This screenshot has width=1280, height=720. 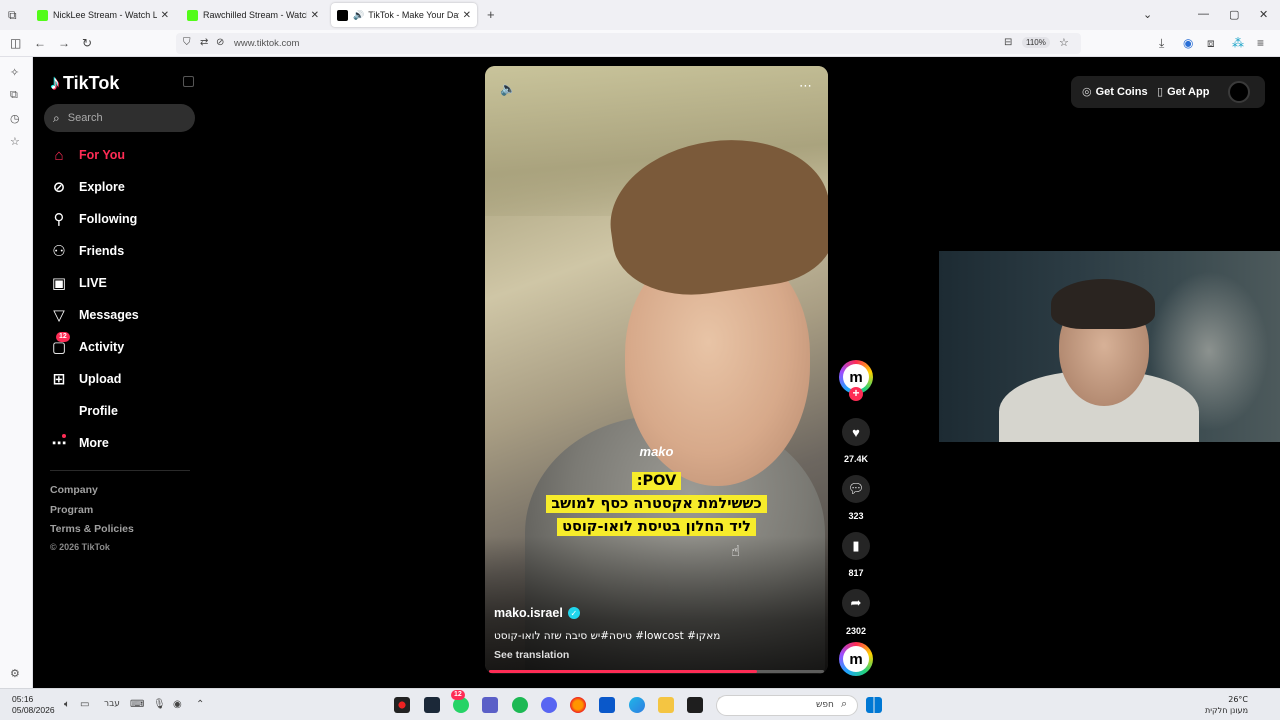 What do you see at coordinates (402, 705) in the screenshot?
I see `taskbar-app-icon` at bounding box center [402, 705].